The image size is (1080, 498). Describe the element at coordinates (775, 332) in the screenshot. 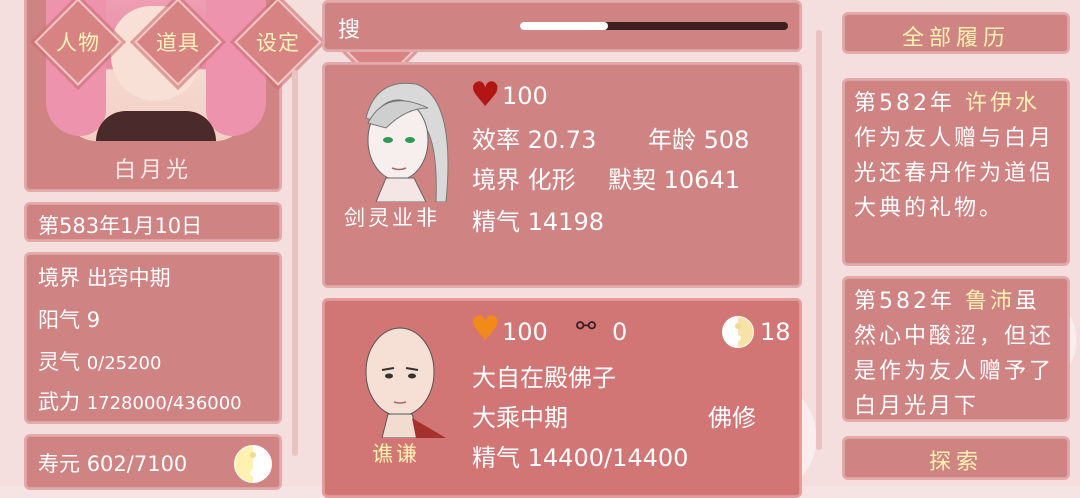

I see `dao-value: 18` at that location.